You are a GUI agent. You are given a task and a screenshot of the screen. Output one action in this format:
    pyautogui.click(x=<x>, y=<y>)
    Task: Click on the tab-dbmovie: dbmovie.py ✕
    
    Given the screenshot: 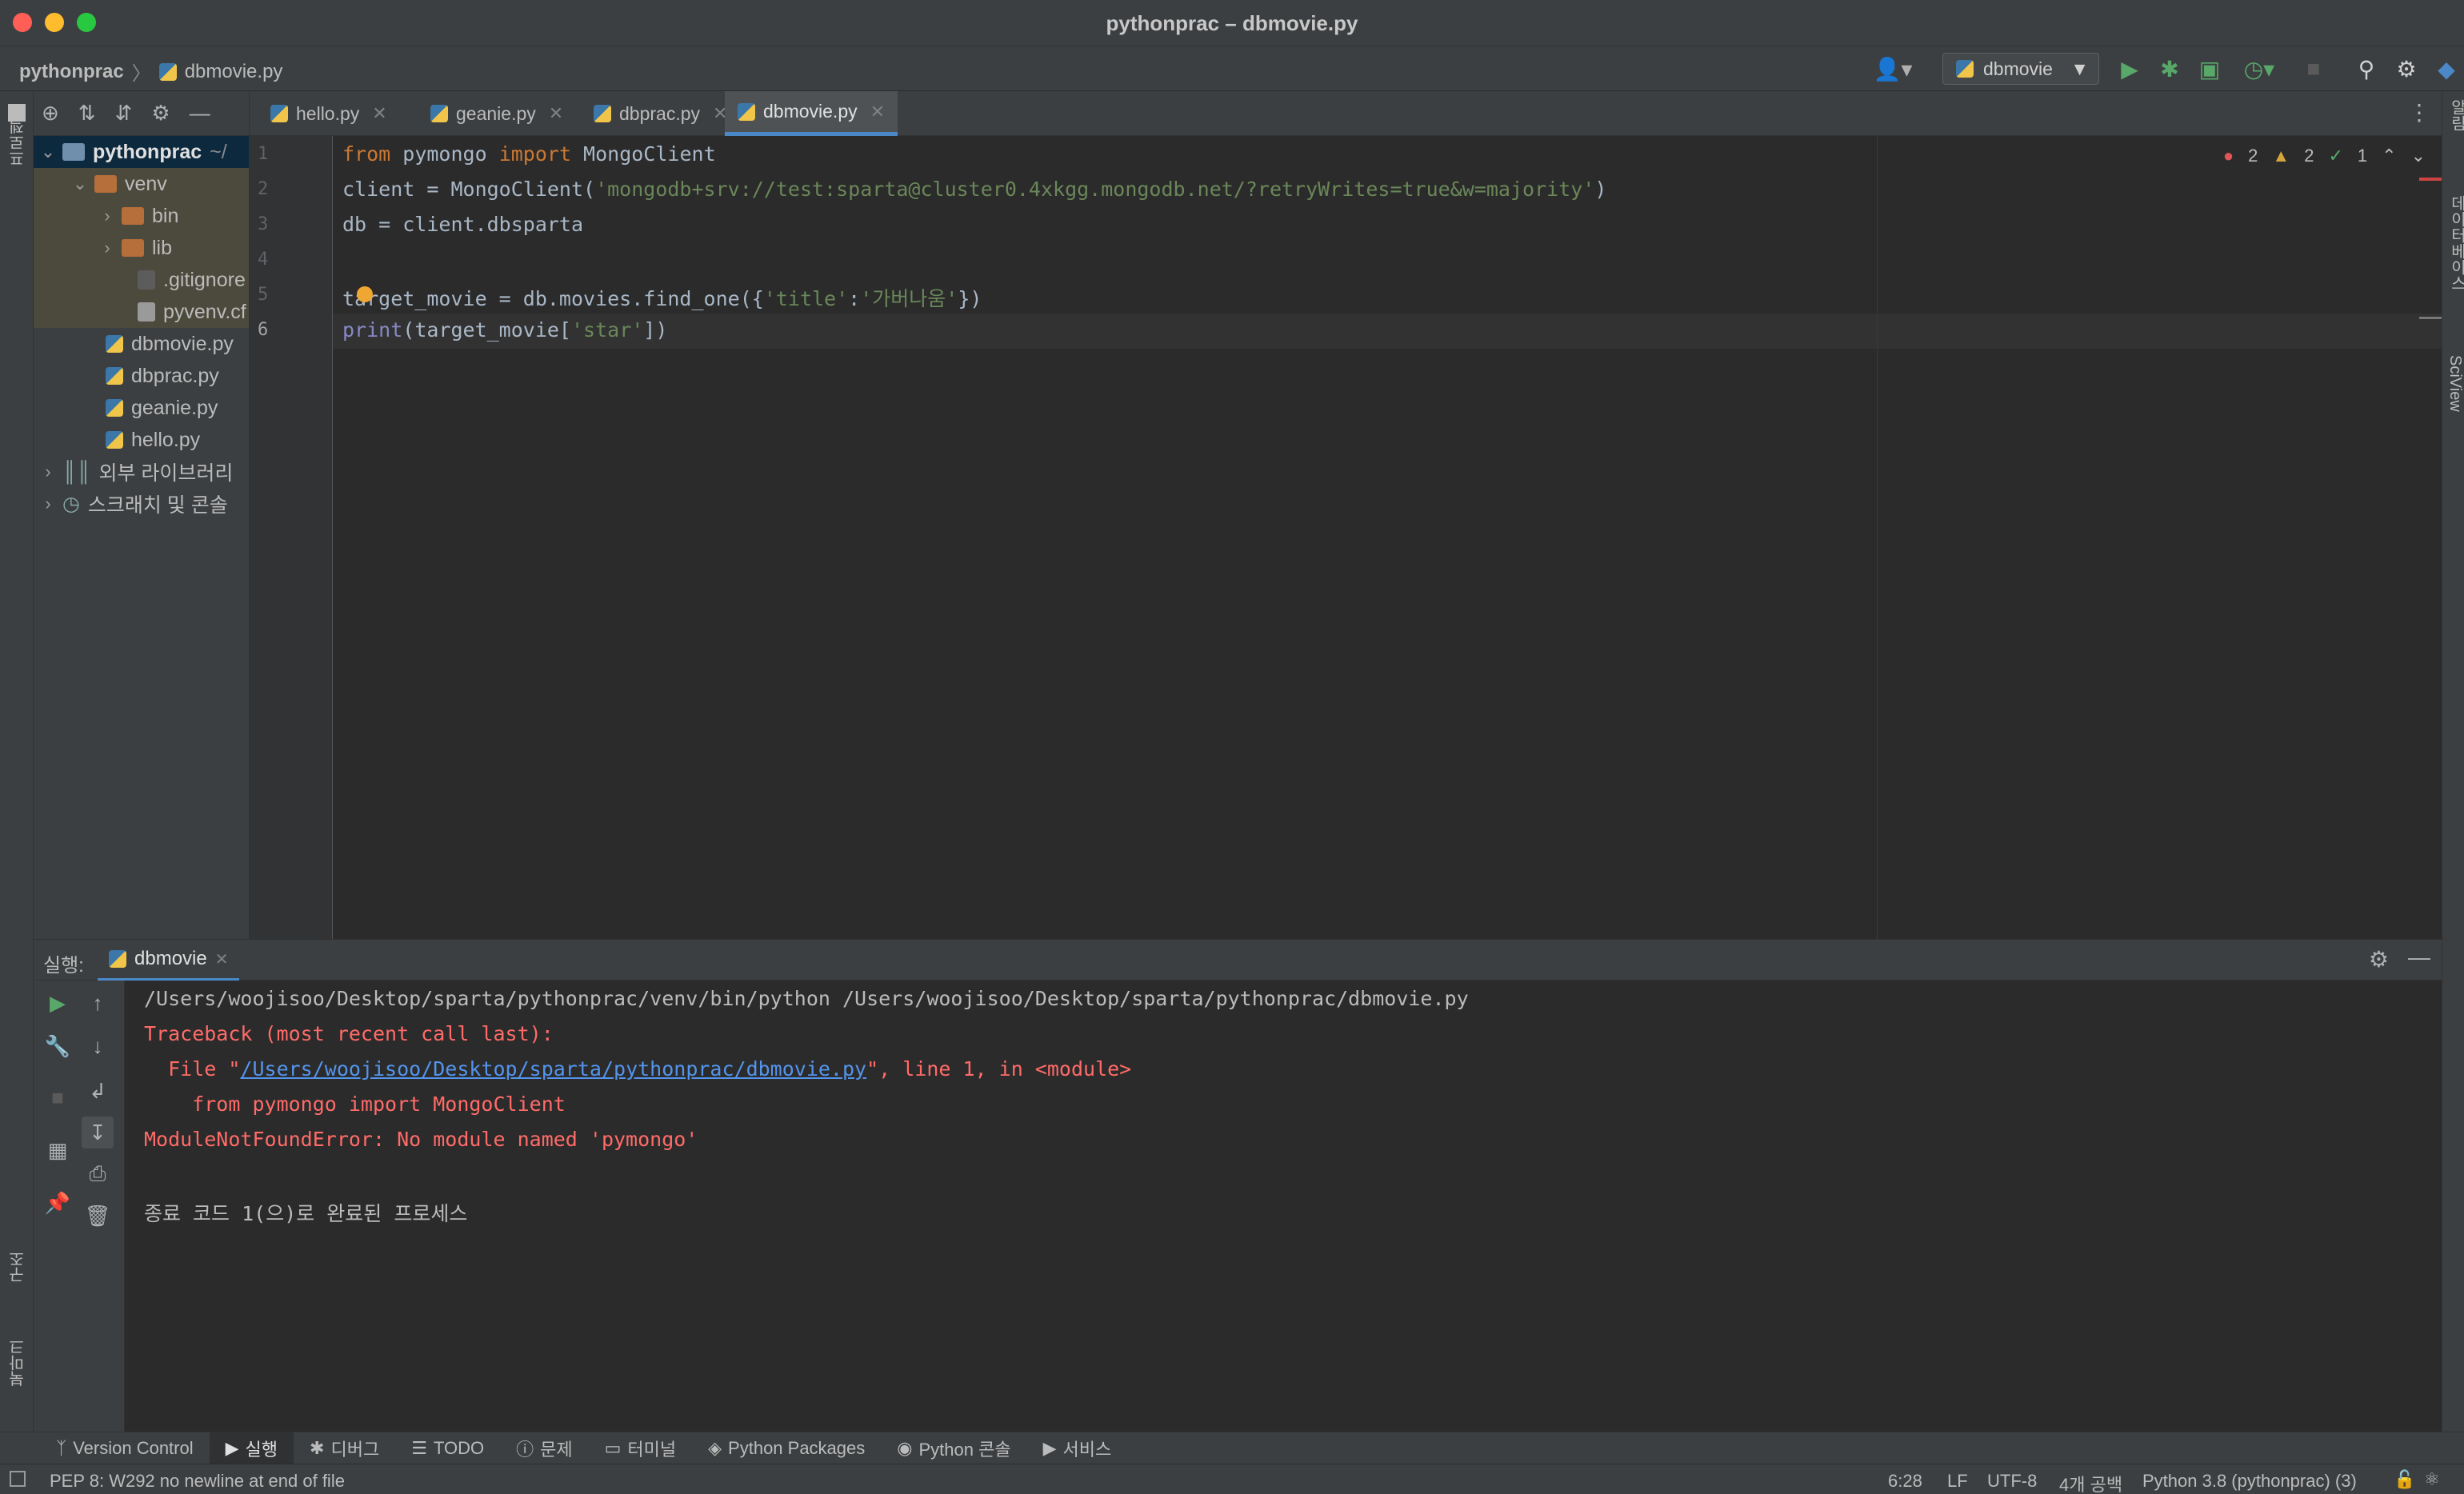 What is the action you would take?
    pyautogui.click(x=811, y=114)
    